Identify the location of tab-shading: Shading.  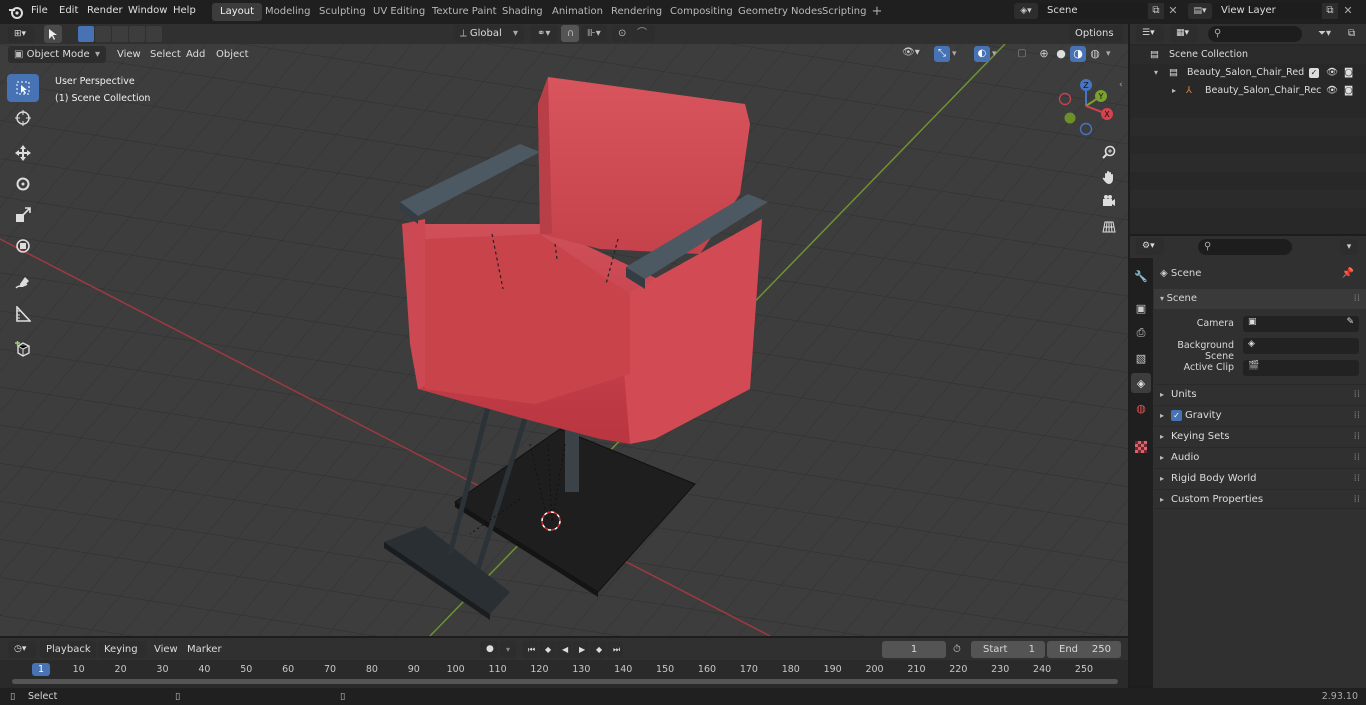
(522, 12).